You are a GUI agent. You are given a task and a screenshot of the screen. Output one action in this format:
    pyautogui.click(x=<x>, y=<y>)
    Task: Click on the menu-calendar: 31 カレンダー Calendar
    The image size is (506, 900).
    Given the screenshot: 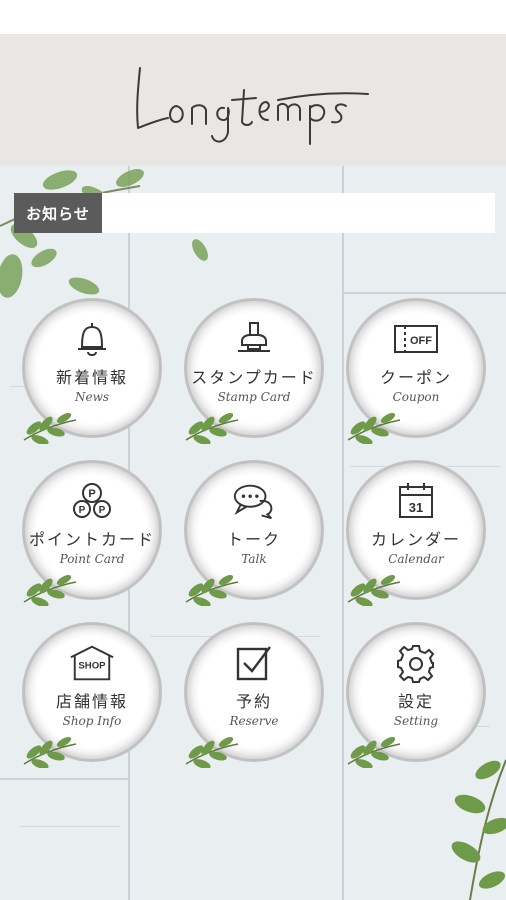 What is the action you would take?
    pyautogui.click(x=416, y=533)
    